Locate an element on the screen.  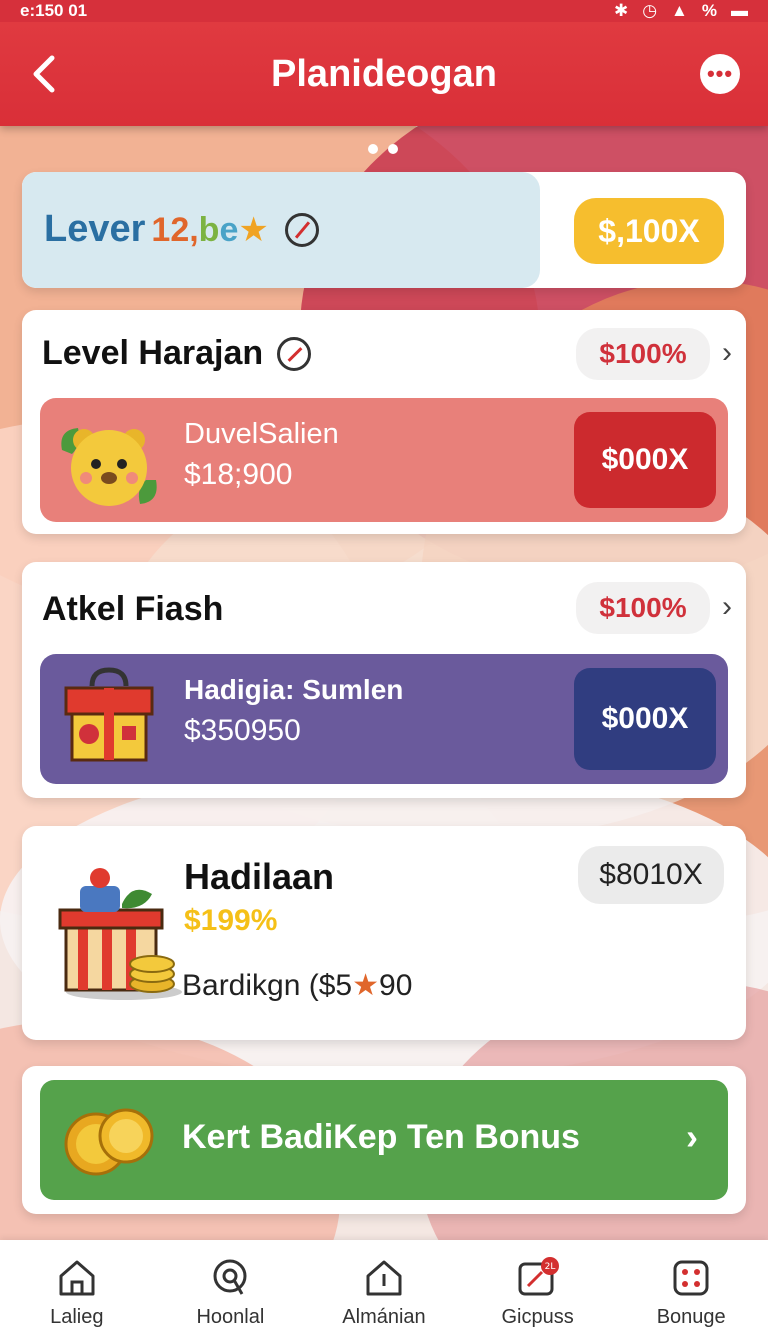
more-dots-icon: ••• is located at coordinates (720, 73).